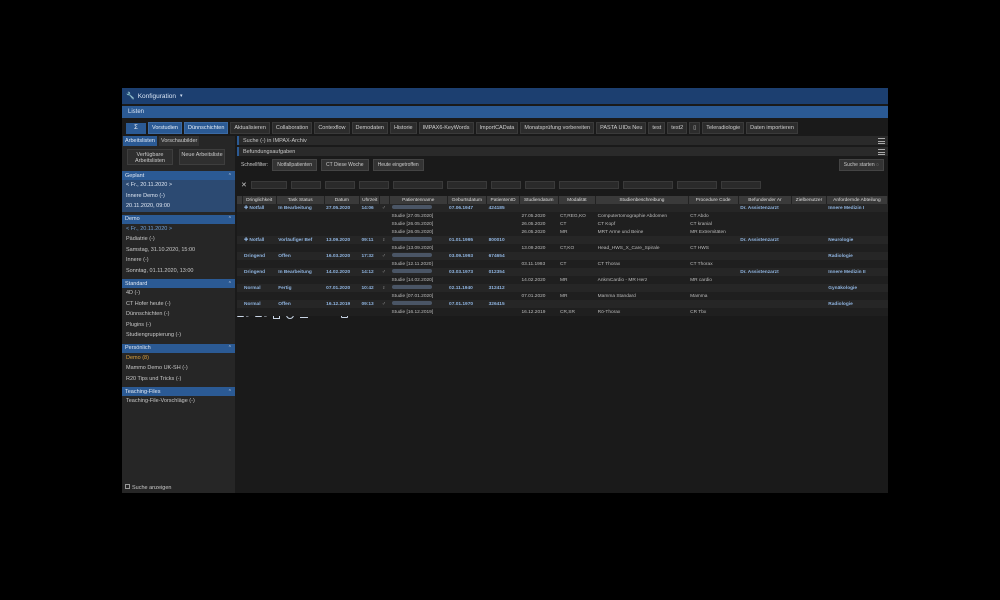 This screenshot has height=600, width=1000. What do you see at coordinates (398, 165) in the screenshot?
I see `filter-heute-eingetroffen: Heute eingetroffen` at bounding box center [398, 165].